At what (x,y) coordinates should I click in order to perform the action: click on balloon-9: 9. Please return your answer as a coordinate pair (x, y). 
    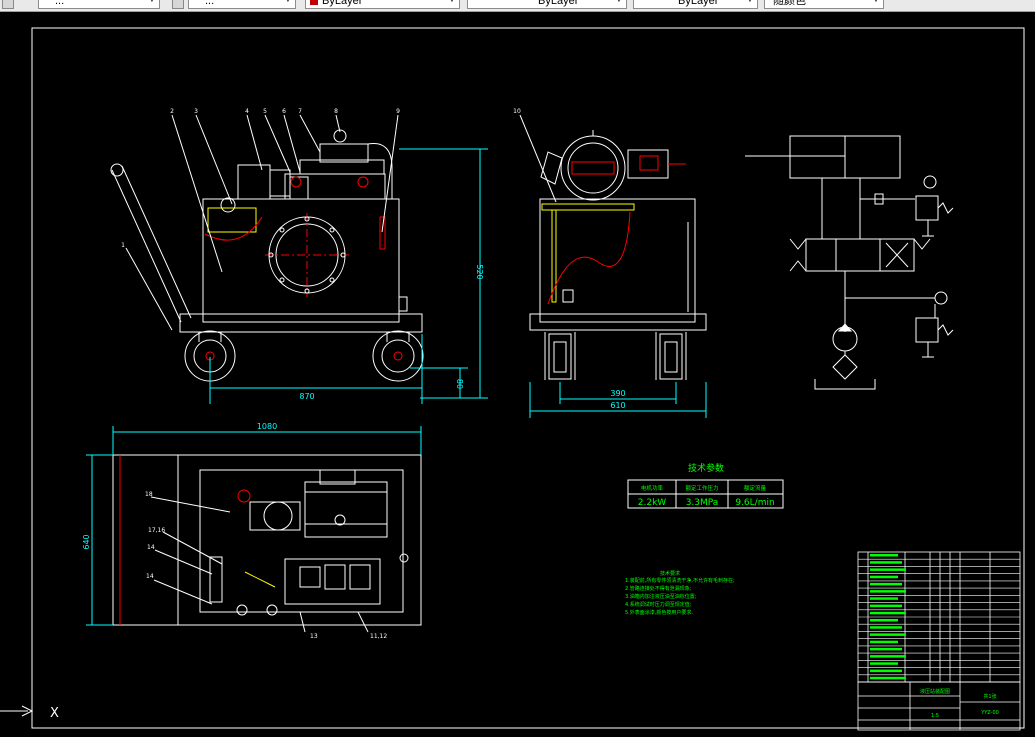
    Looking at the image, I should click on (398, 111).